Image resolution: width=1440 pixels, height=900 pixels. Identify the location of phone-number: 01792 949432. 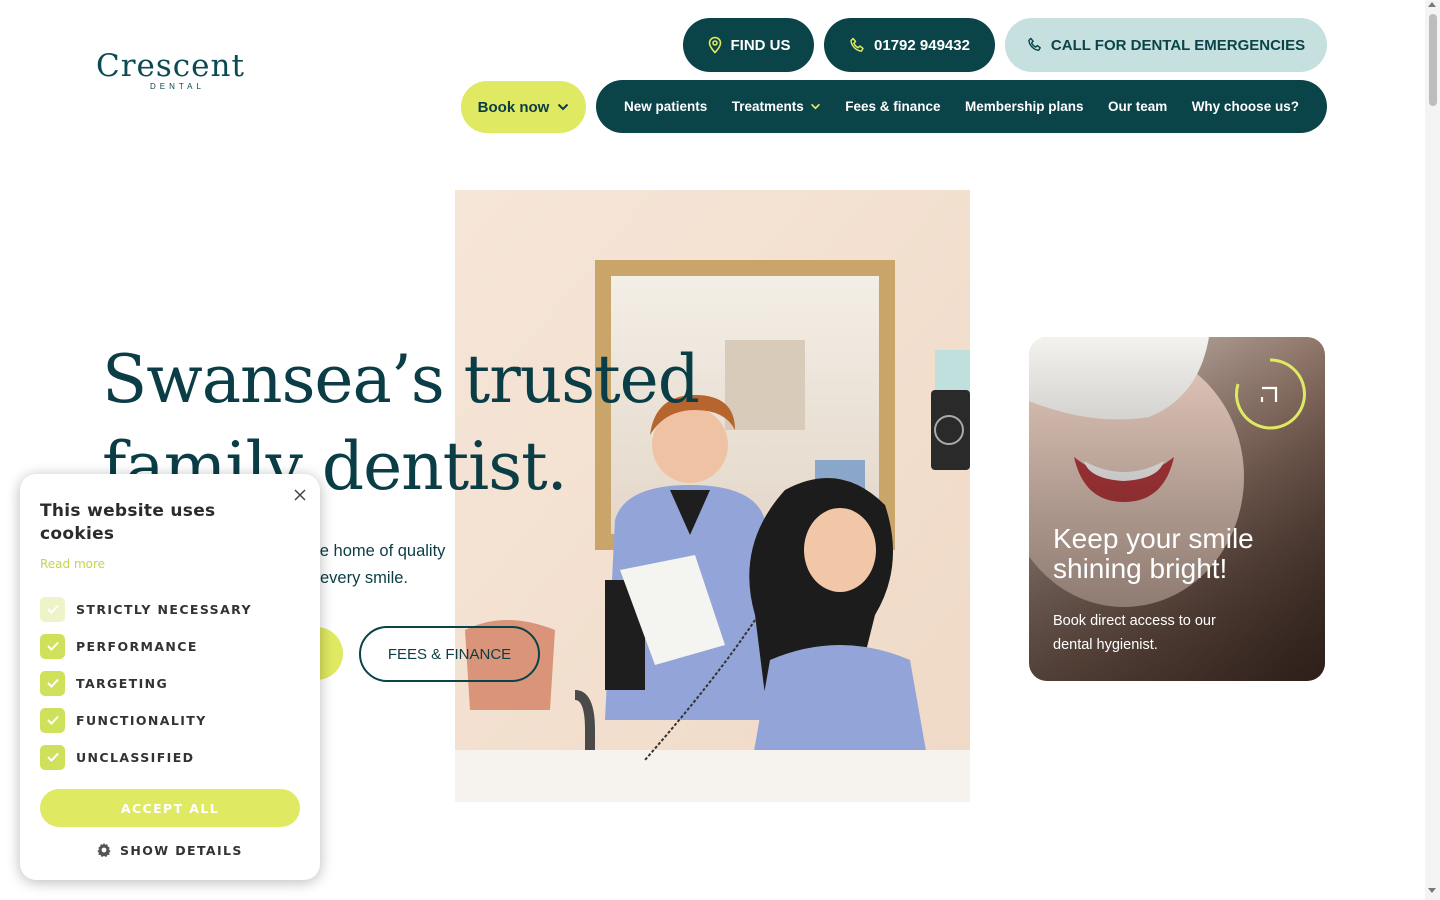
(922, 45).